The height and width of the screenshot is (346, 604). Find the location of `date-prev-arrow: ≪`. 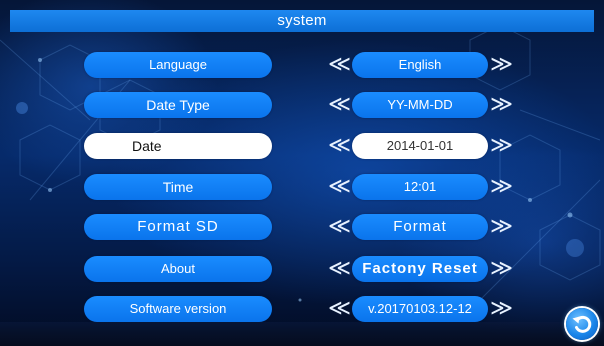

date-prev-arrow: ≪ is located at coordinates (339, 146).